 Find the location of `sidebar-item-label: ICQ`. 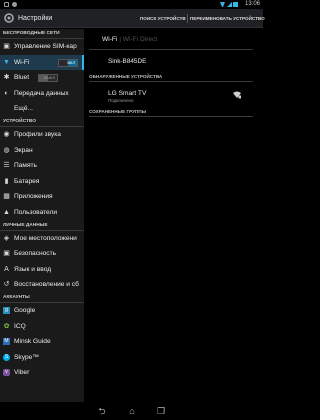

sidebar-item-label: ICQ is located at coordinates (20, 326).